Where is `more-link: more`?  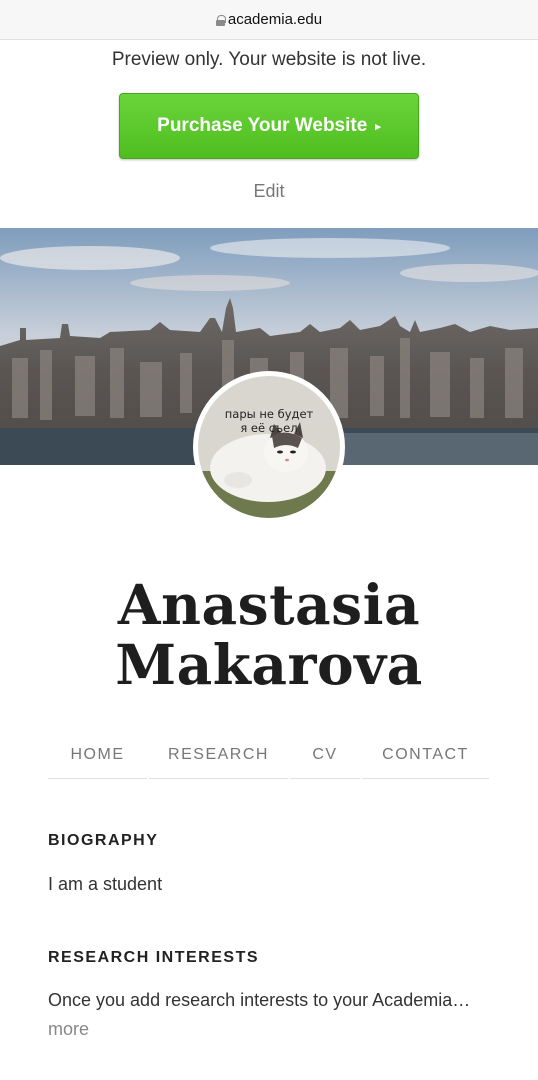 more-link: more is located at coordinates (68, 1029).